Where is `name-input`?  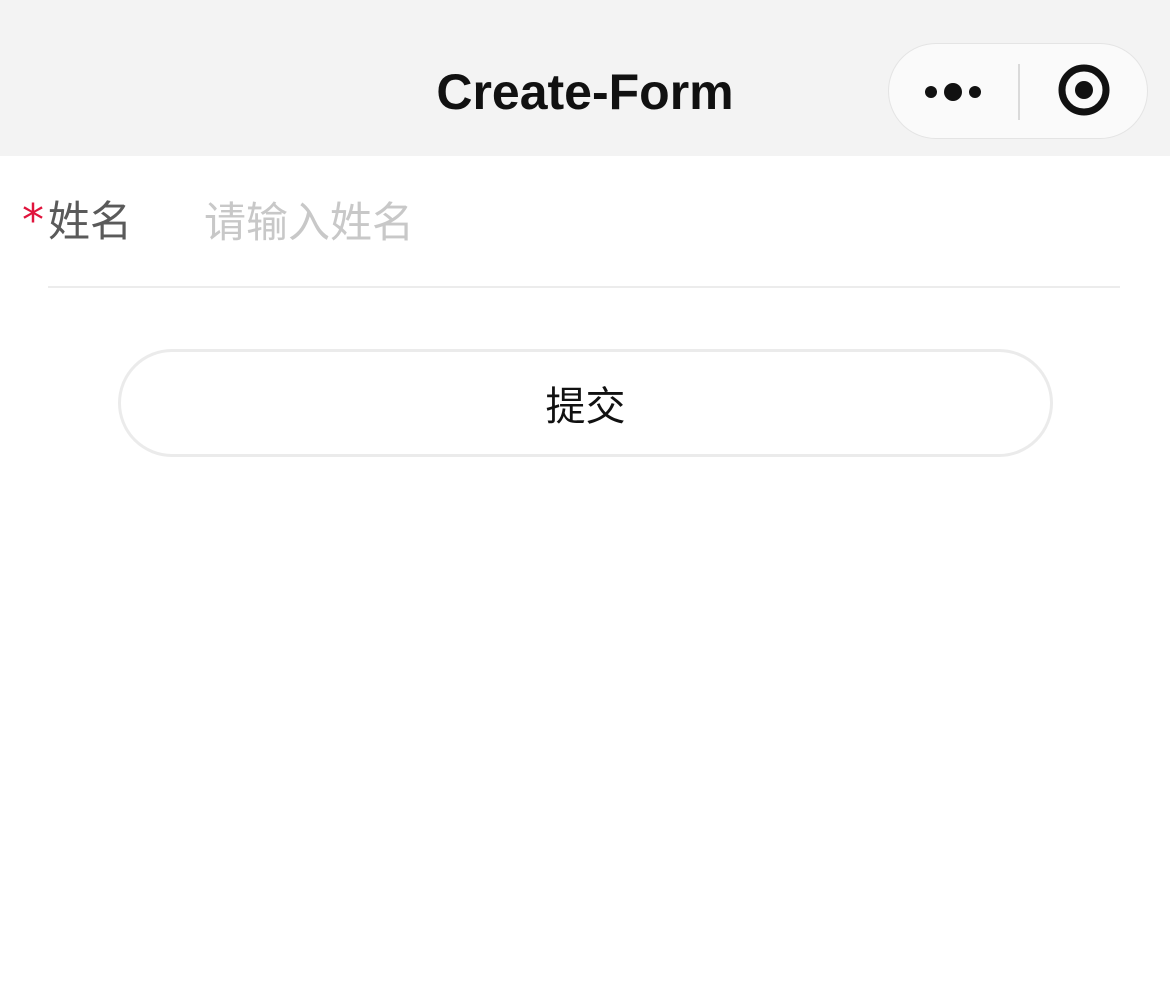
name-input is located at coordinates (654, 222).